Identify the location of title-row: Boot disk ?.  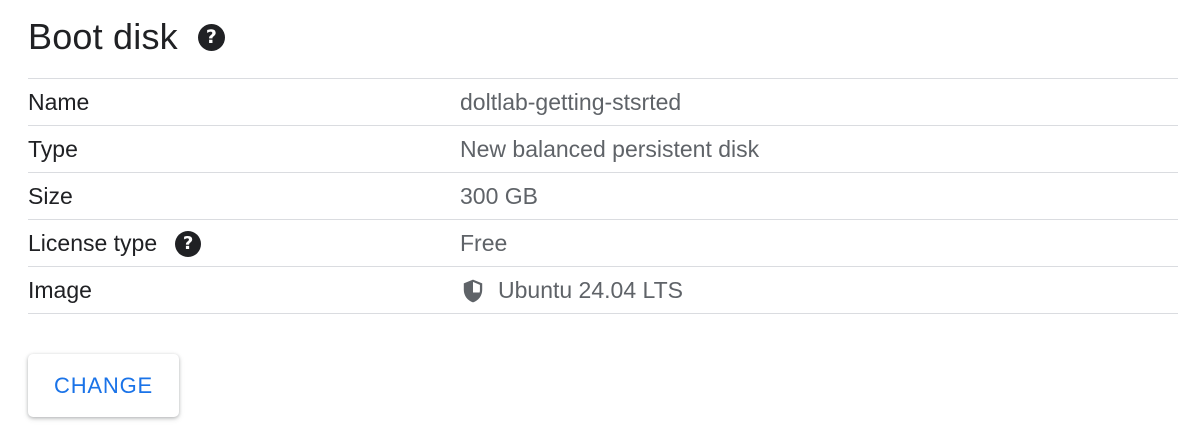
(126, 37).